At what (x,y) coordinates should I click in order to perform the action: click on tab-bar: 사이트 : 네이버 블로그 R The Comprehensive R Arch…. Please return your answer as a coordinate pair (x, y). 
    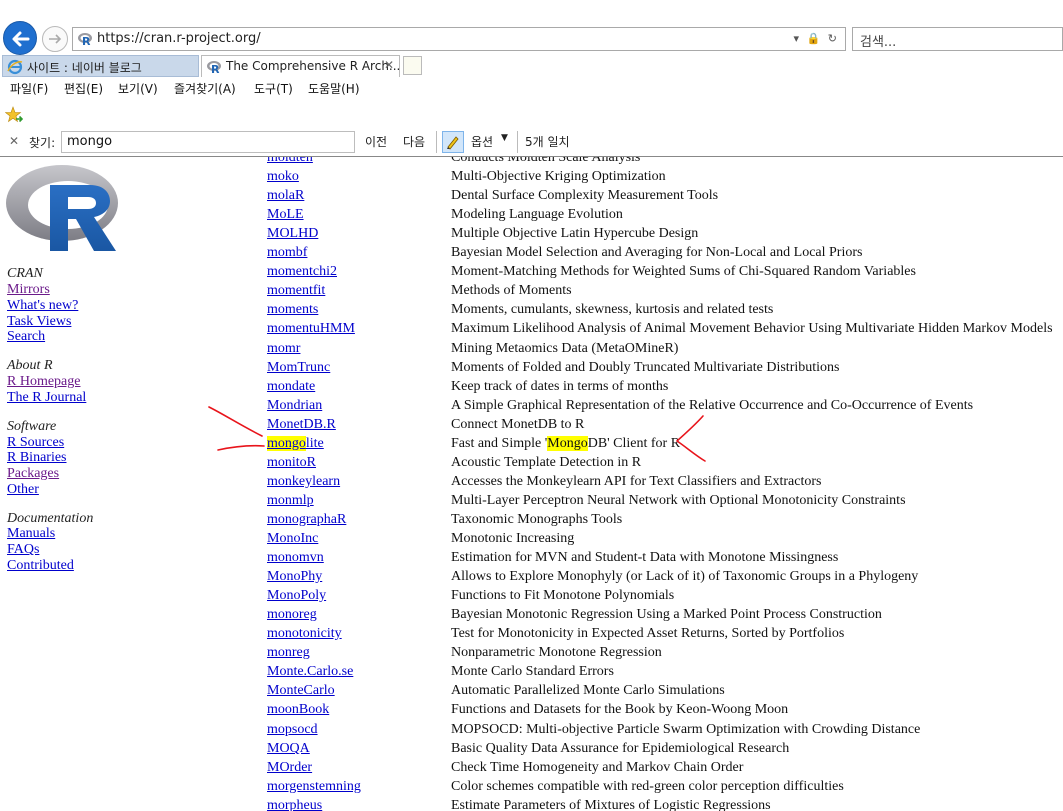
    Looking at the image, I should click on (531, 66).